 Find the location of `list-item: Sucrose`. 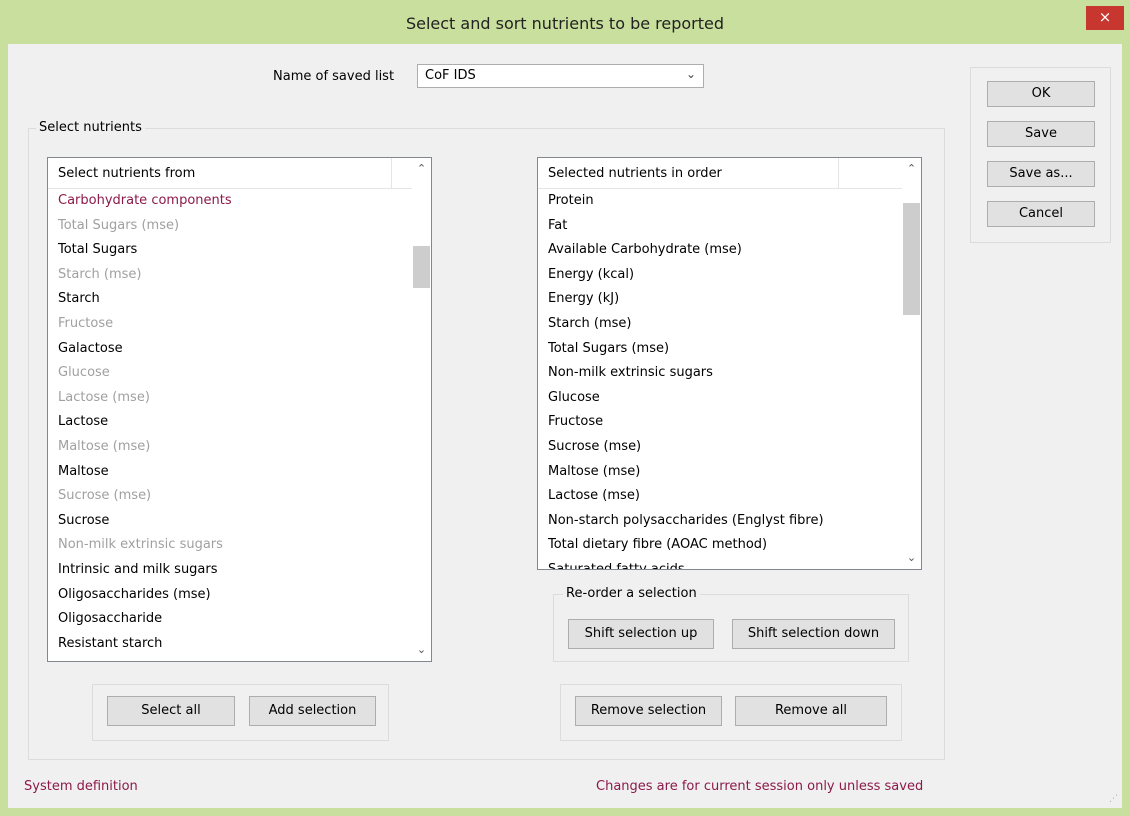

list-item: Sucrose is located at coordinates (230, 521).